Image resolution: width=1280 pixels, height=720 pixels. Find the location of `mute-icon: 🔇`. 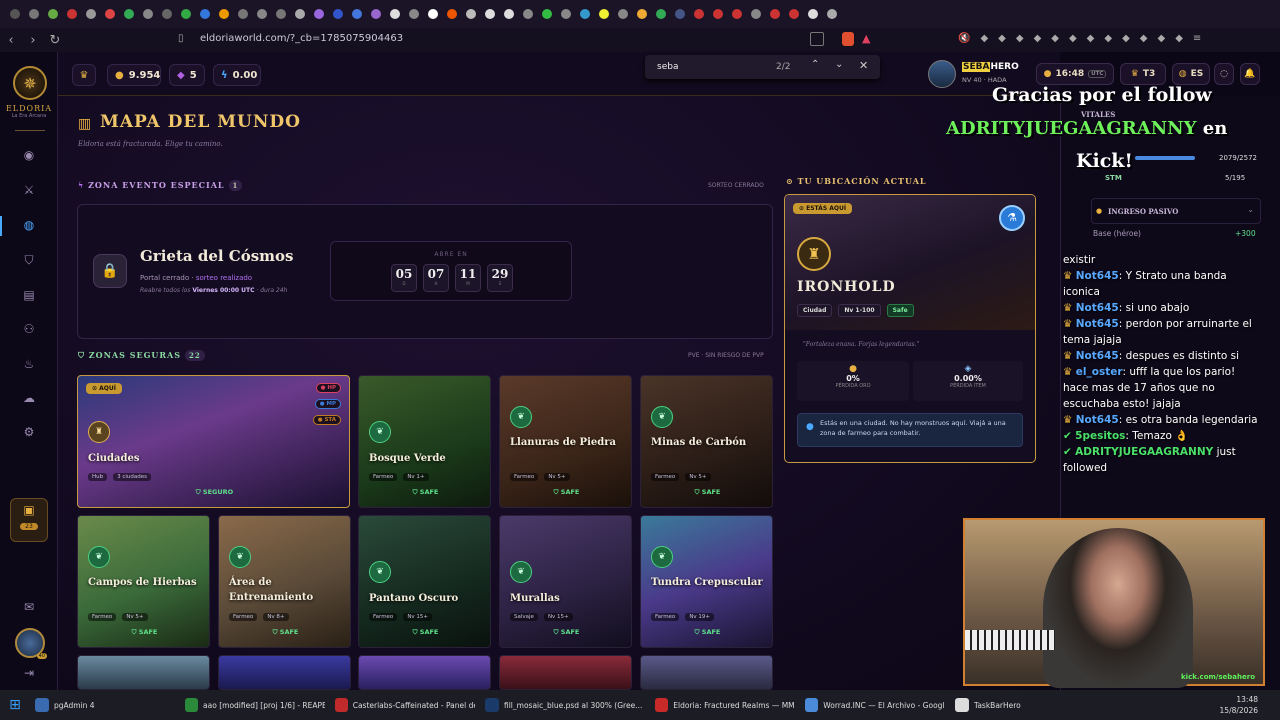

mute-icon: 🔇 is located at coordinates (964, 38).